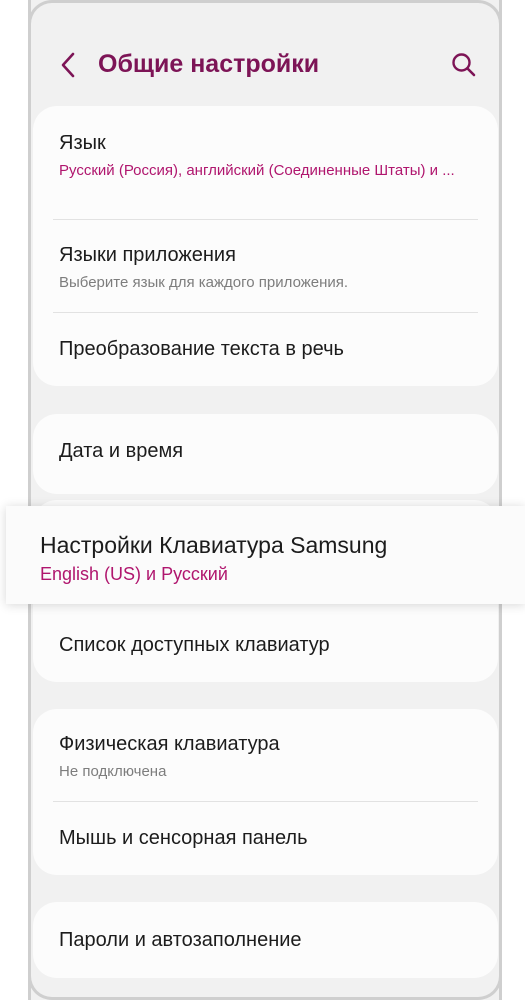  I want to click on page-title: Общие настройки, so click(209, 64).